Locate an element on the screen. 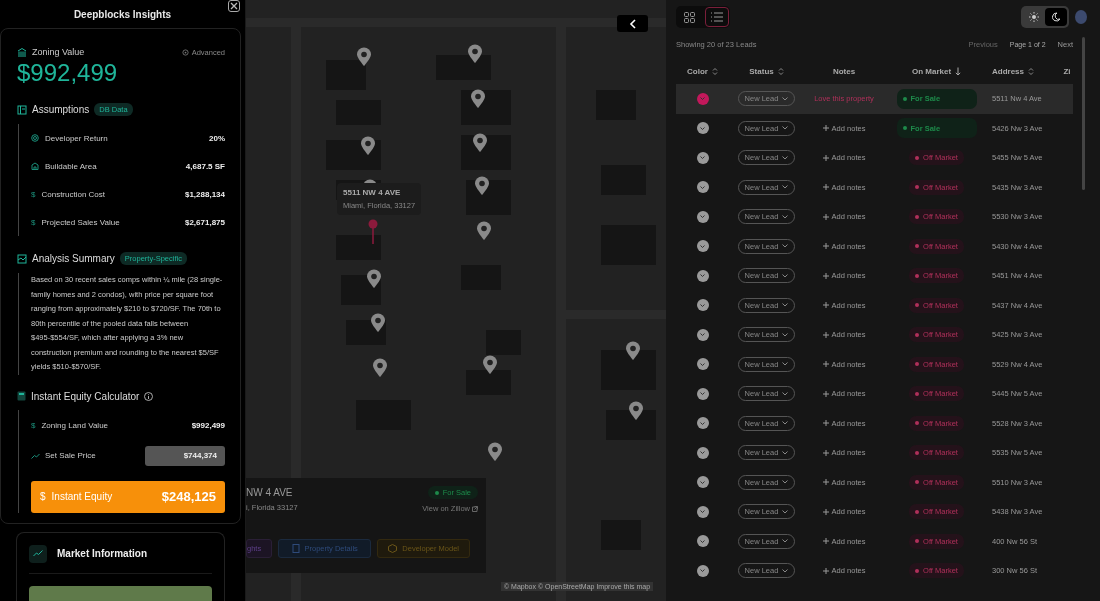 The image size is (1100, 601). collapse-button is located at coordinates (632, 23).